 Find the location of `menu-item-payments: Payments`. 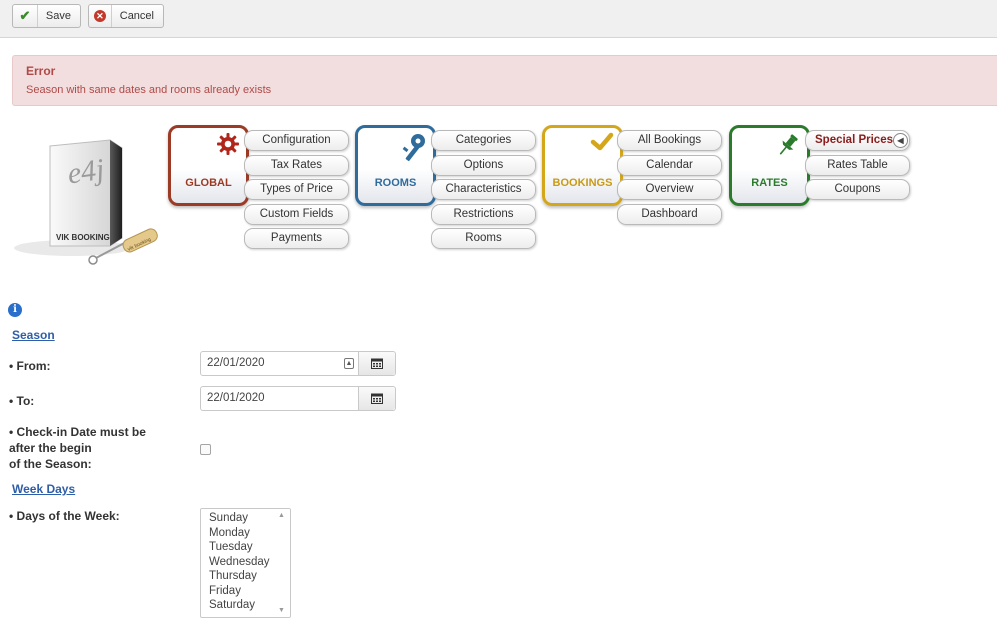

menu-item-payments: Payments is located at coordinates (296, 238).